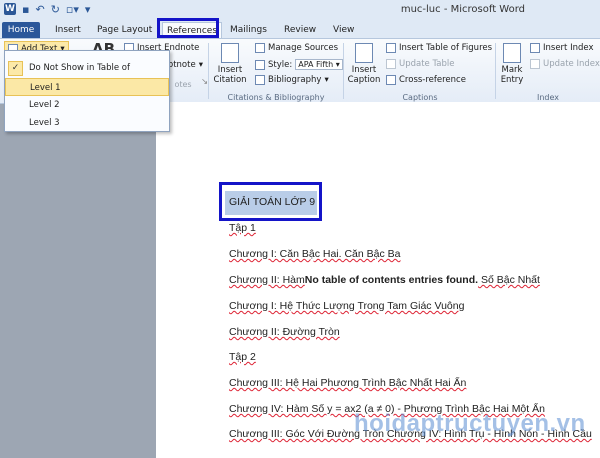 This screenshot has width=600, height=458. I want to click on insert-index-button: Insert Index, so click(561, 48).